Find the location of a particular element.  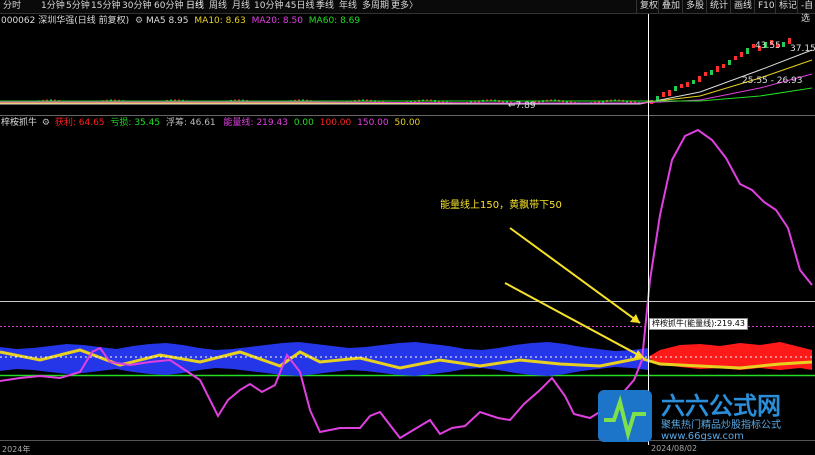

ma20-label: MA20: is located at coordinates (265, 21).